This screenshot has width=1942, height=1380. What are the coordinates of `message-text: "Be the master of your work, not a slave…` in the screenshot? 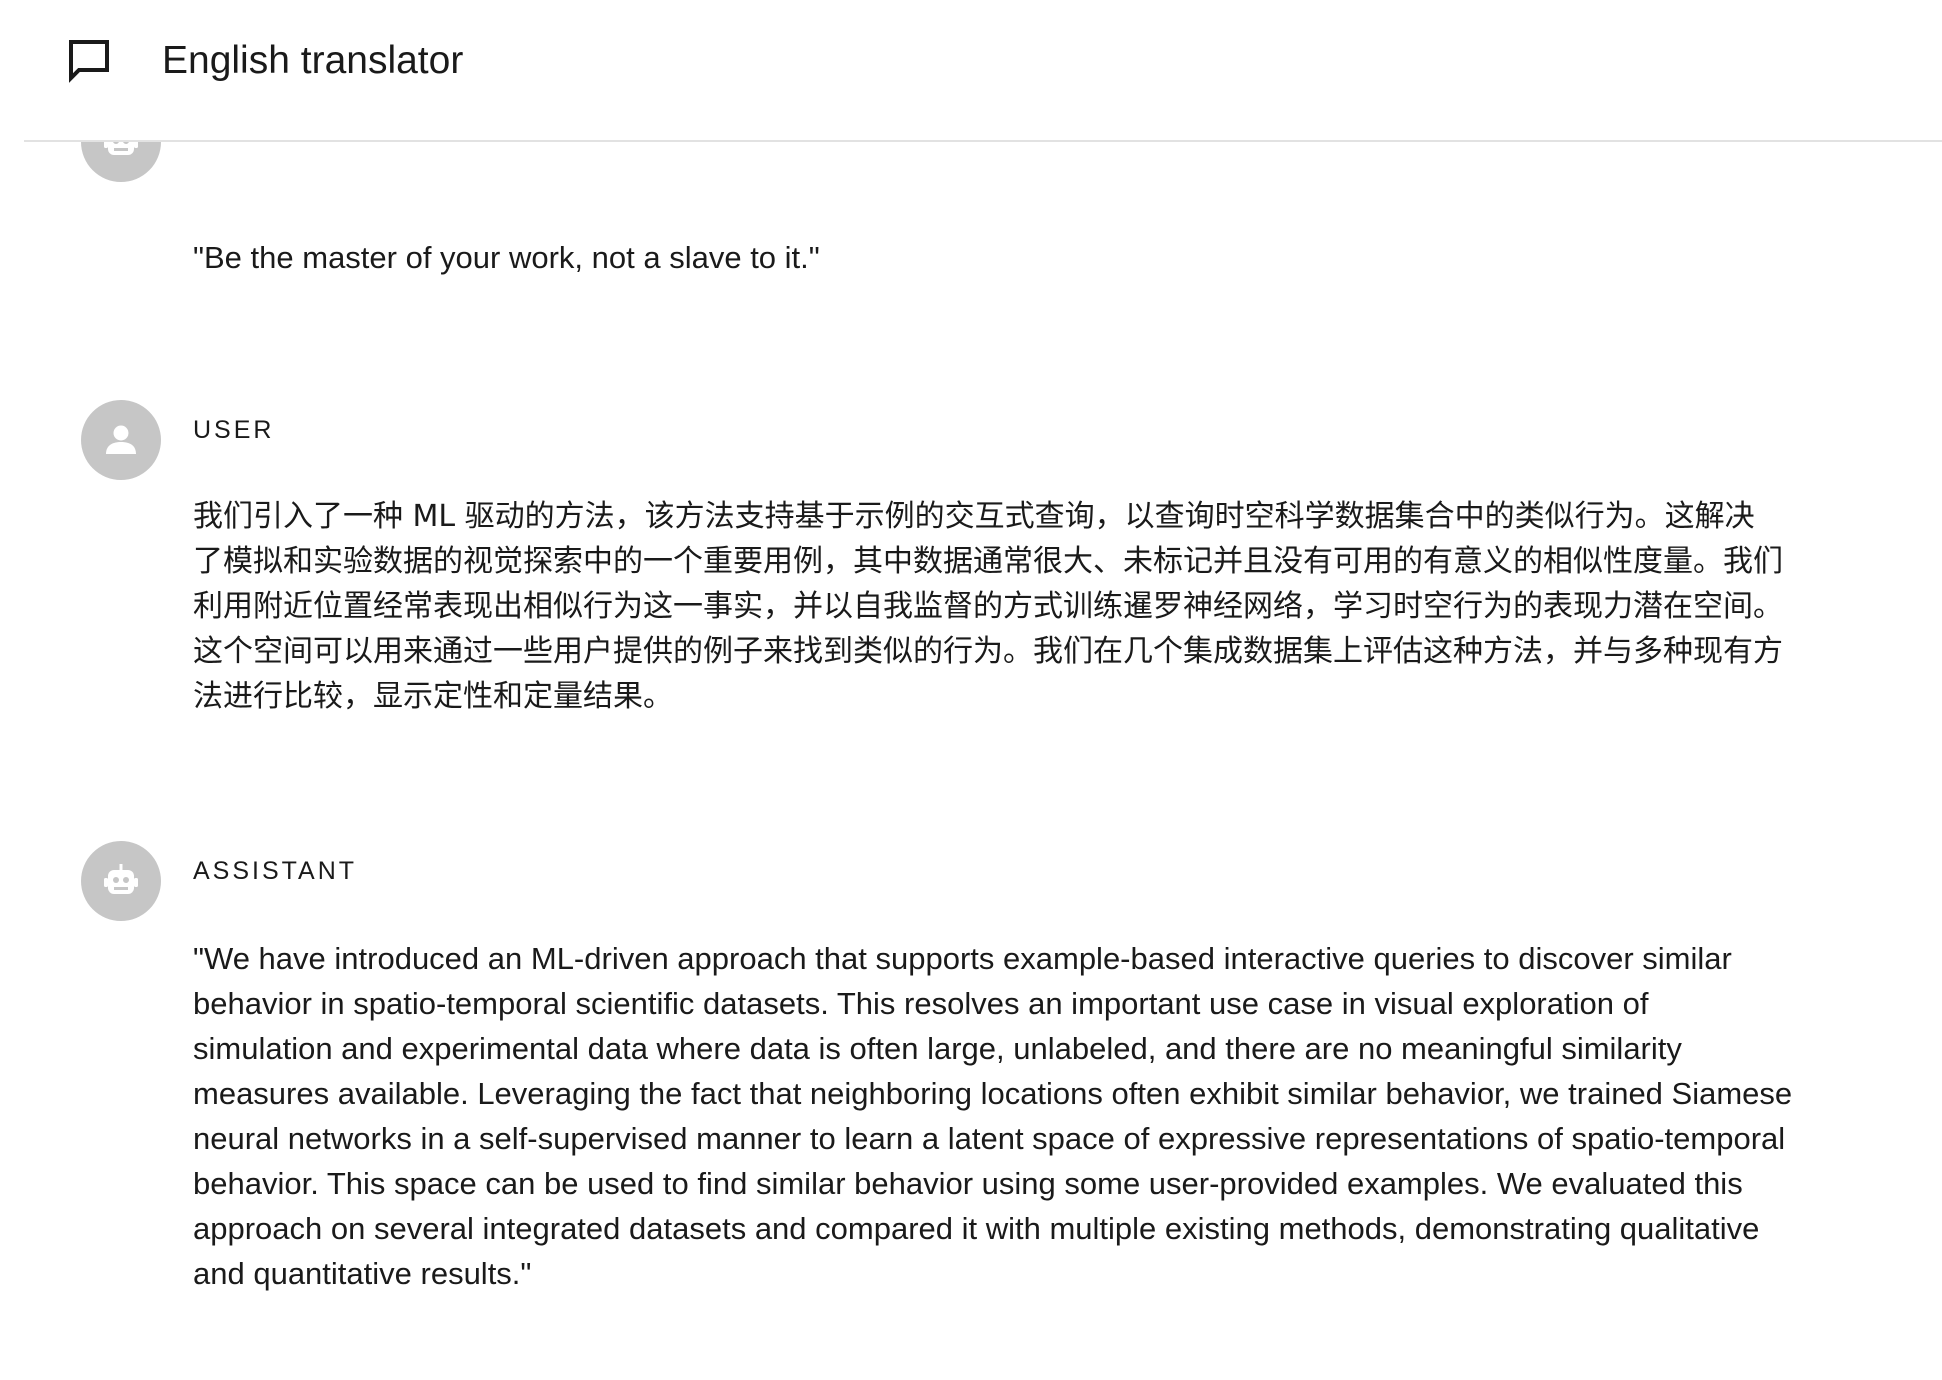 It's located at (506, 257).